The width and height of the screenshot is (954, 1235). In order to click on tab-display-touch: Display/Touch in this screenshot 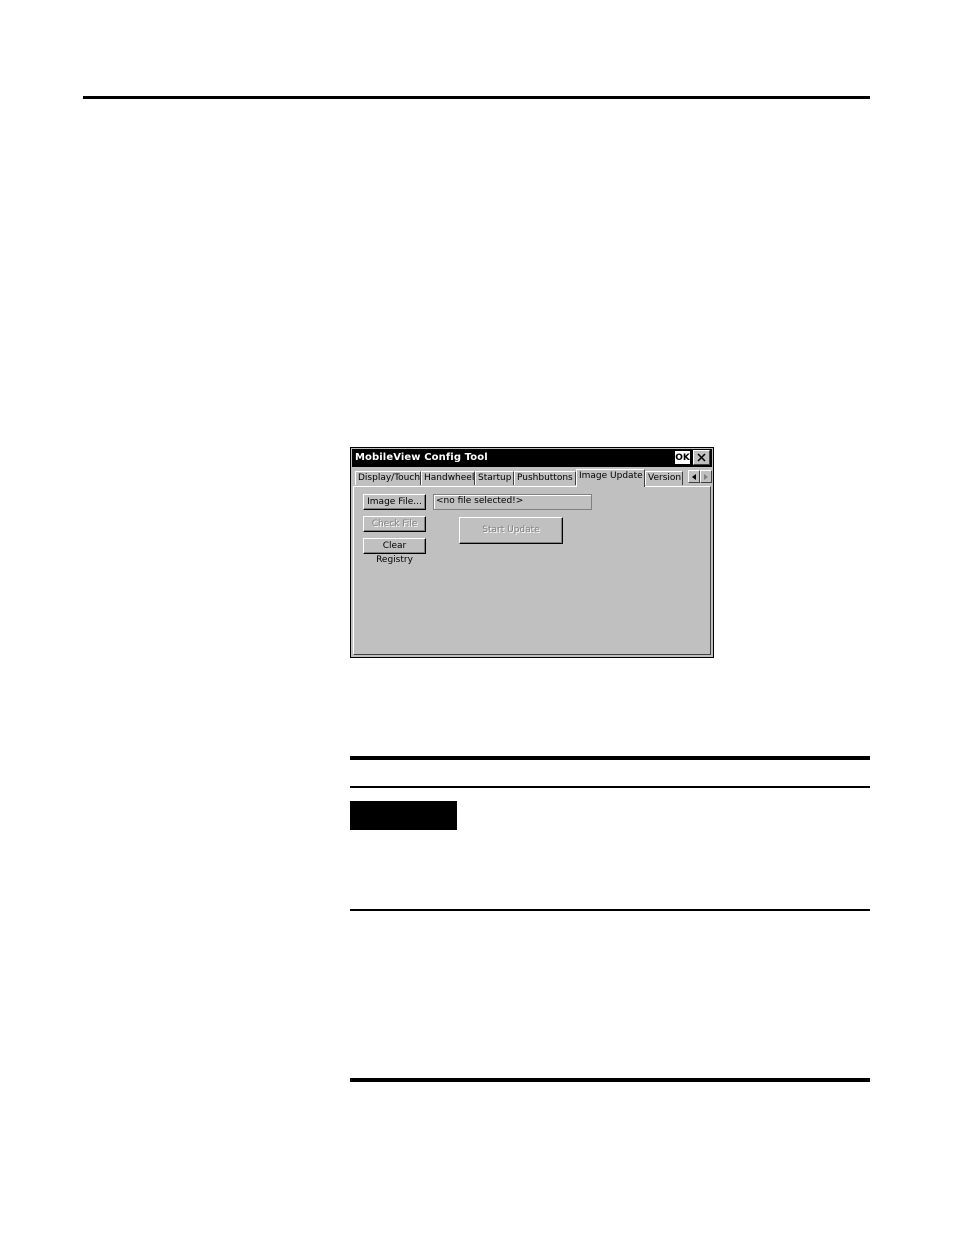, I will do `click(388, 478)`.